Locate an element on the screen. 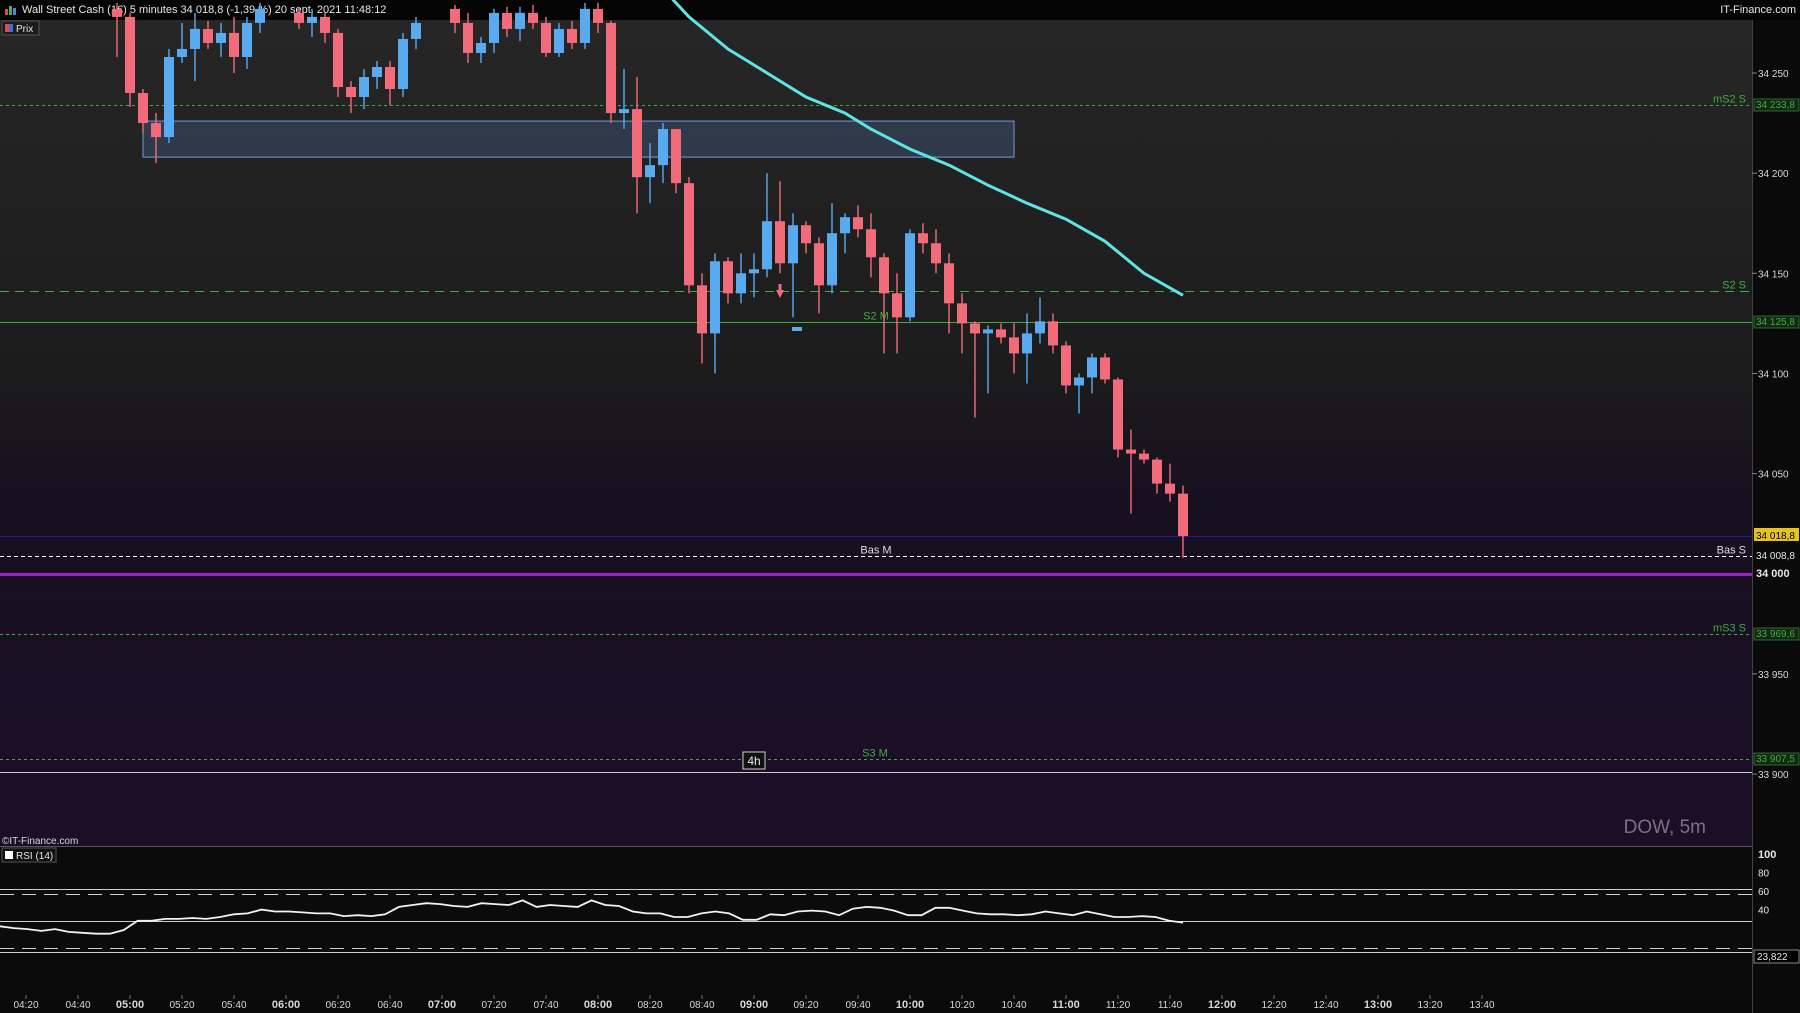 The height and width of the screenshot is (1013, 1800). x-tick-label: 07:40 is located at coordinates (545, 1005).